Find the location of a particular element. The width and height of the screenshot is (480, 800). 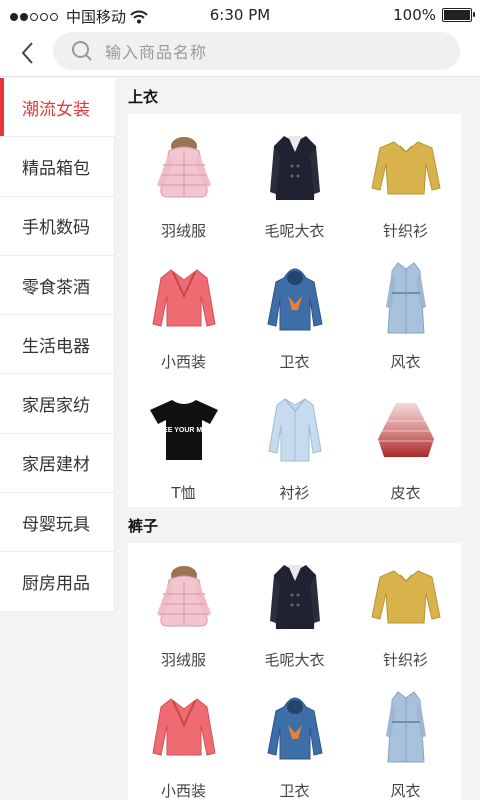

grid-item-knit-cape: 皮衣 is located at coordinates (405, 441).